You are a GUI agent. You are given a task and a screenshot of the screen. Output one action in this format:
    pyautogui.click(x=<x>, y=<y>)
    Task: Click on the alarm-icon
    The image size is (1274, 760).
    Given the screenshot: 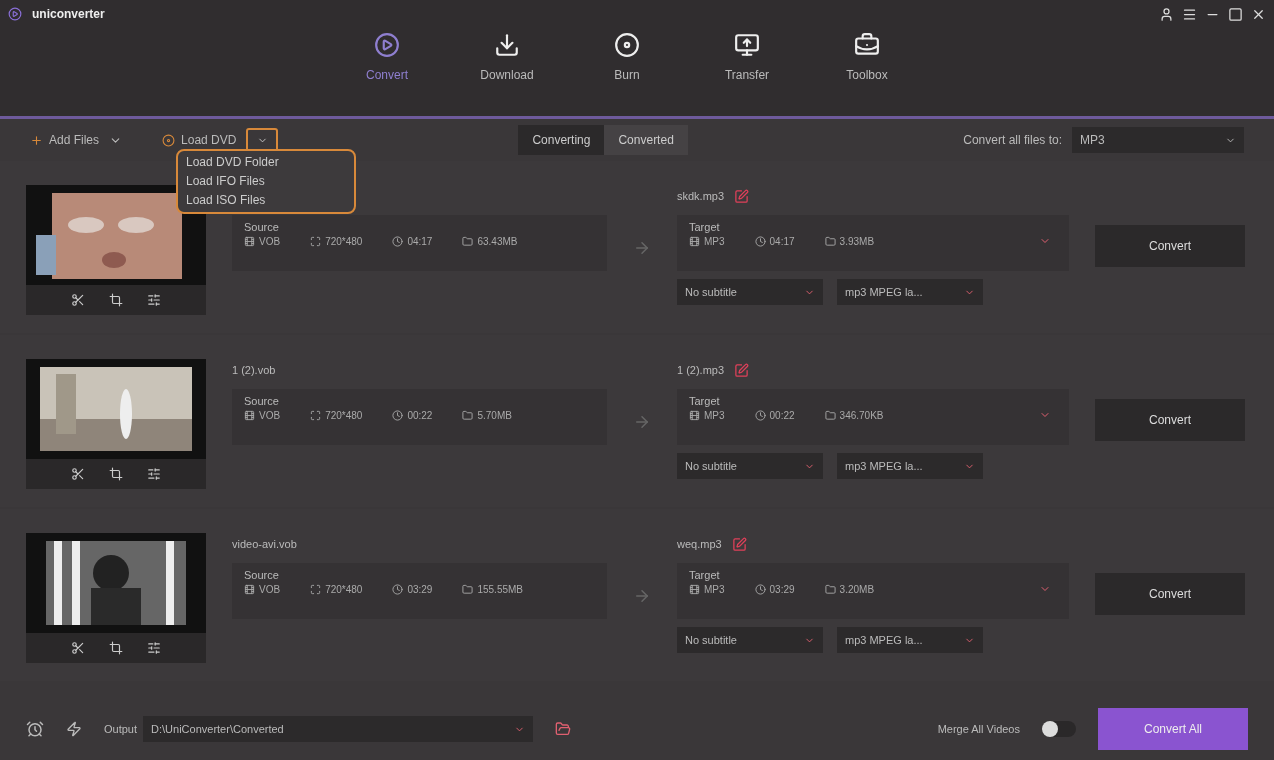 What is the action you would take?
    pyautogui.click(x=35, y=729)
    